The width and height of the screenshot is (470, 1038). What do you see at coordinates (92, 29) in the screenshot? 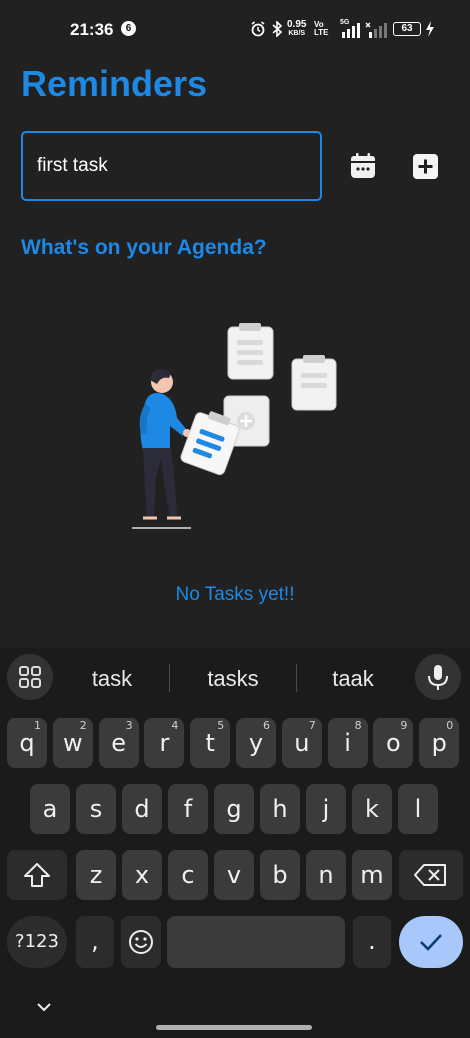
I see `status-time: 21:36` at bounding box center [92, 29].